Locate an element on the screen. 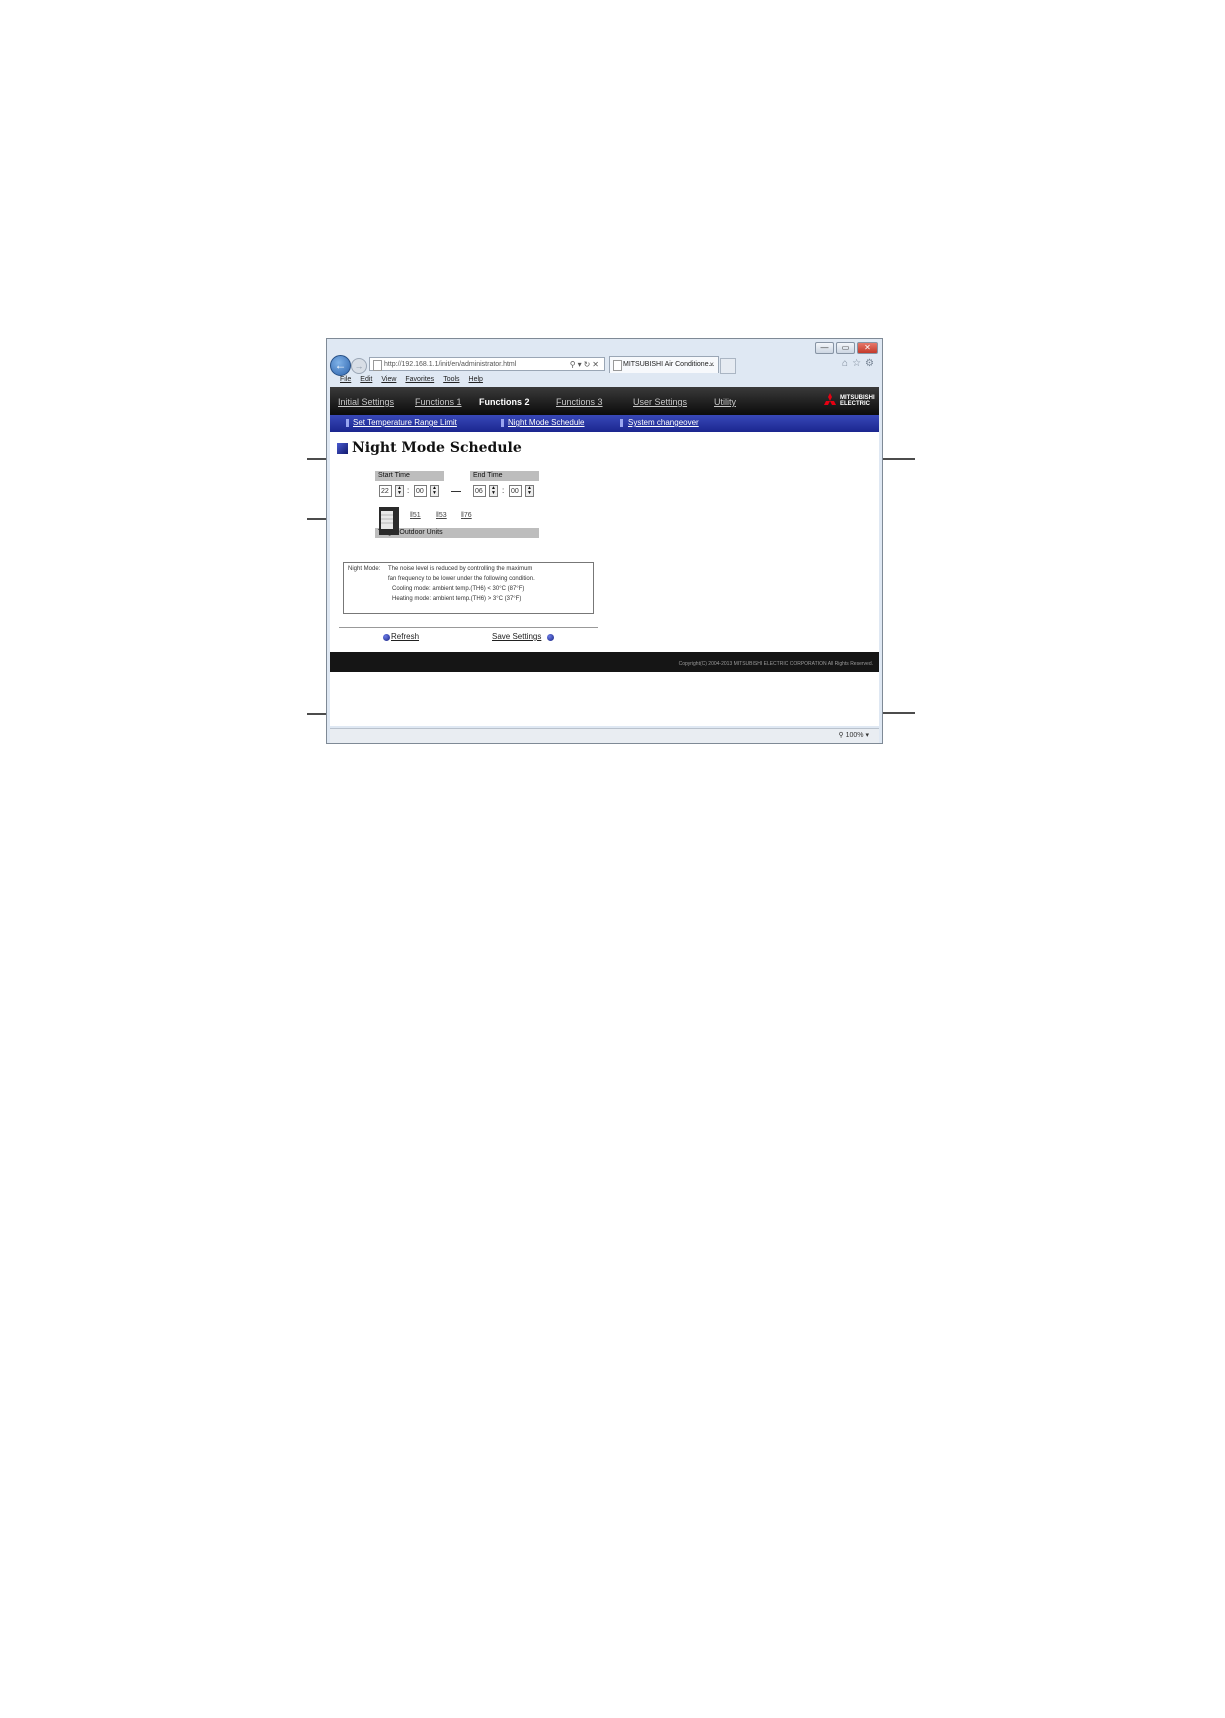 The height and width of the screenshot is (1718, 1225). forward-arrow-icon: → is located at coordinates (359, 366).